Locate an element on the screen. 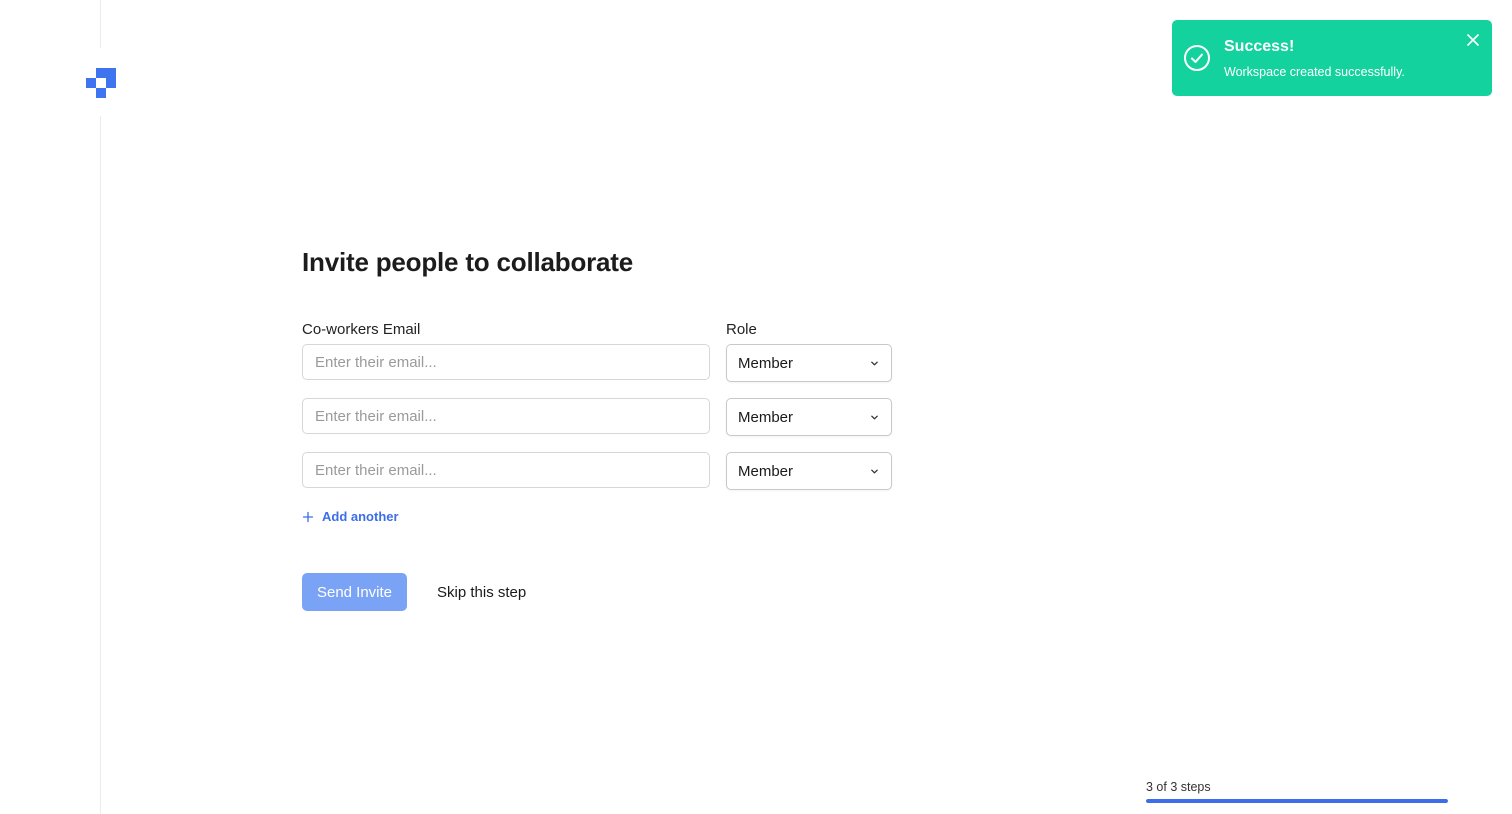 This screenshot has width=1512, height=814. success-toast: Success! Workspace created successfully. is located at coordinates (1332, 58).